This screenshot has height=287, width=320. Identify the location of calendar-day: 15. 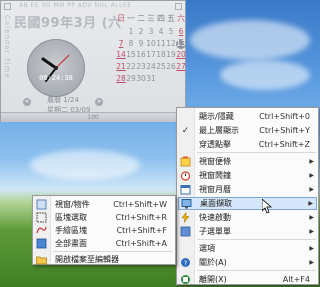
(131, 55).